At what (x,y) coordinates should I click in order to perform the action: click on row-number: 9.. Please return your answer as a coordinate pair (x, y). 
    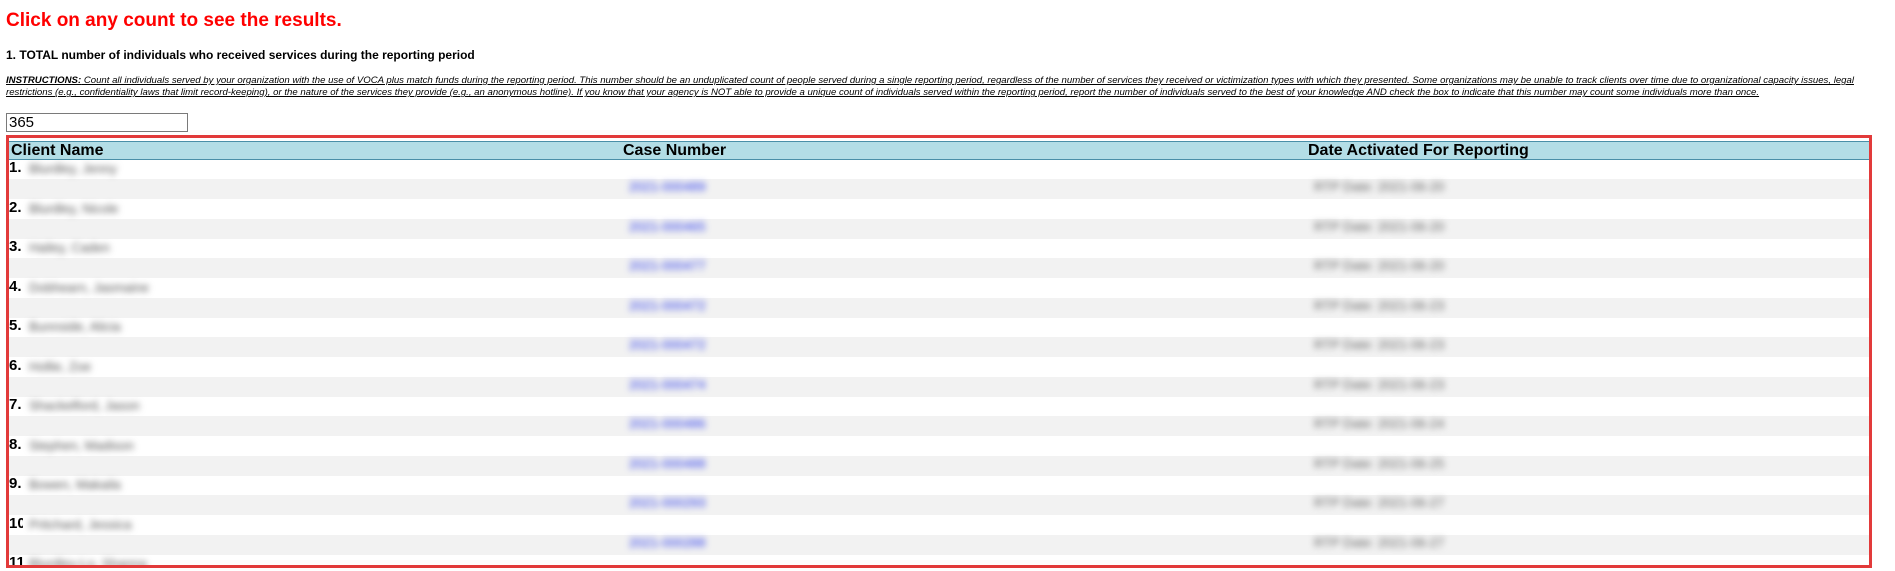
    Looking at the image, I should click on (15, 483).